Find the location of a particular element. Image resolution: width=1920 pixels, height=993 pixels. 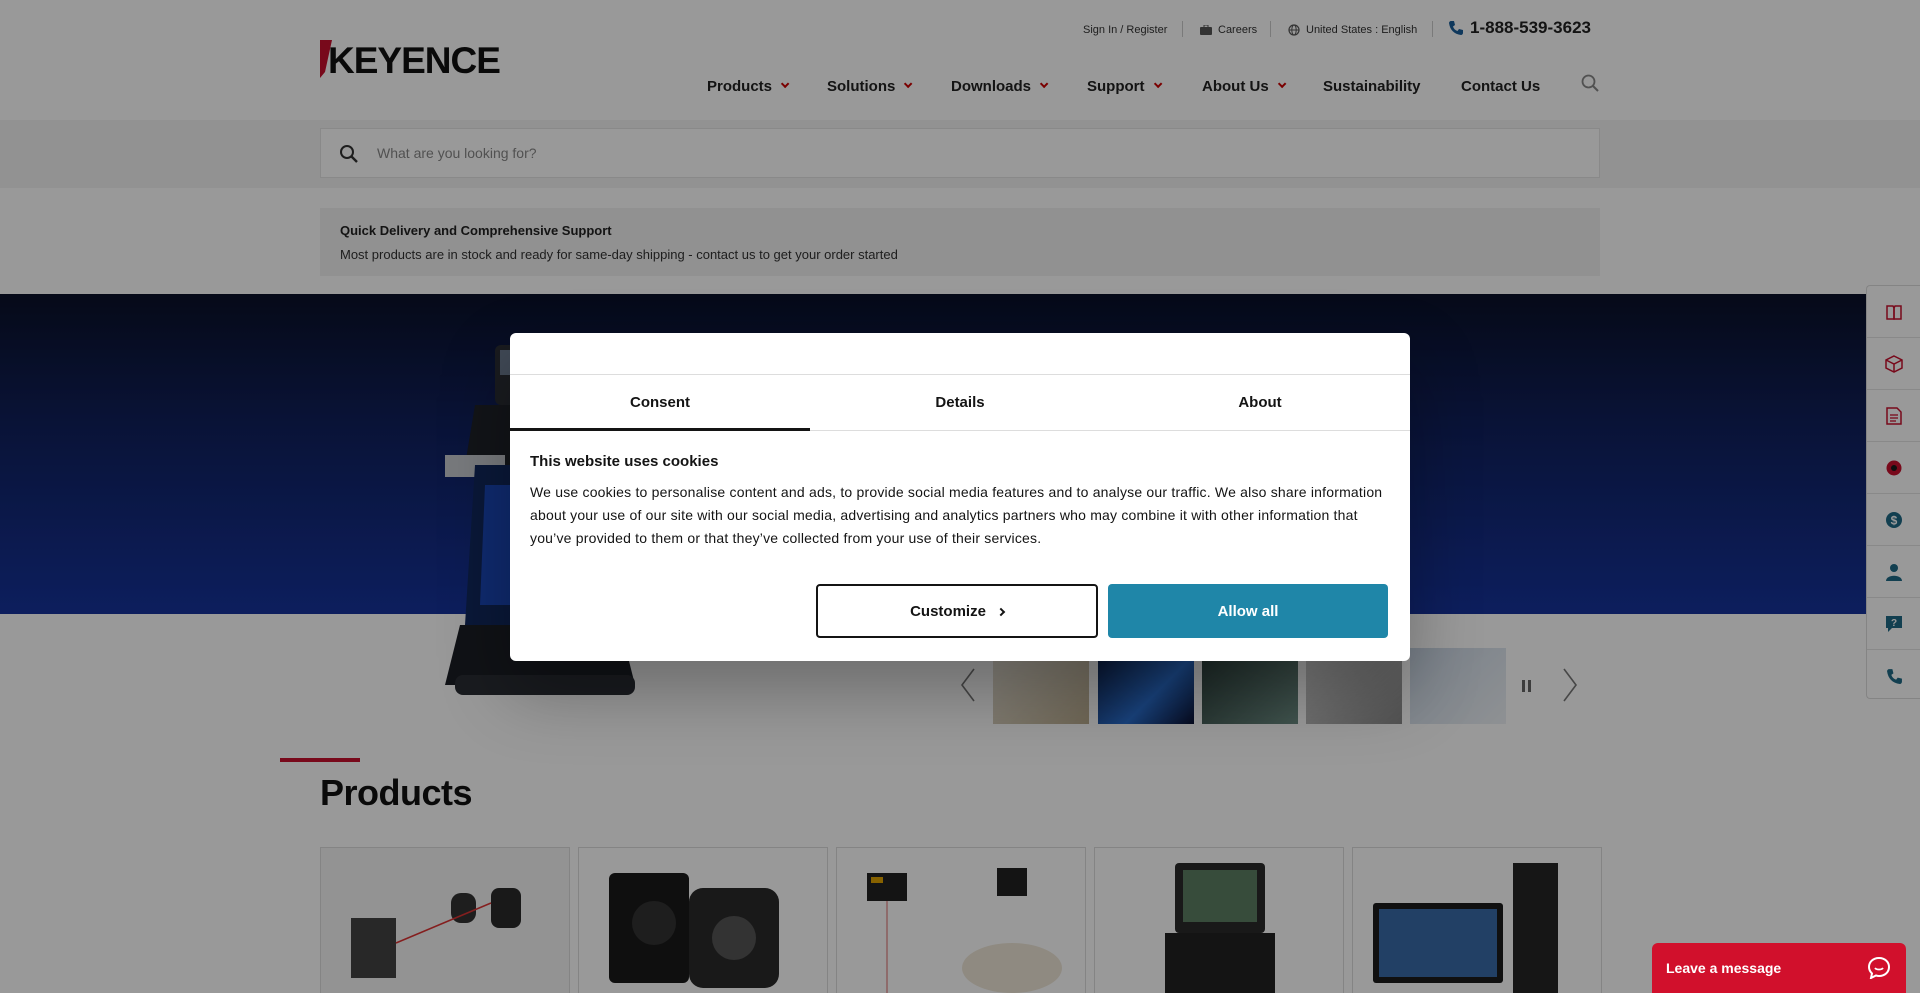

dialog-tabs: Consent Details About is located at coordinates (960, 403).